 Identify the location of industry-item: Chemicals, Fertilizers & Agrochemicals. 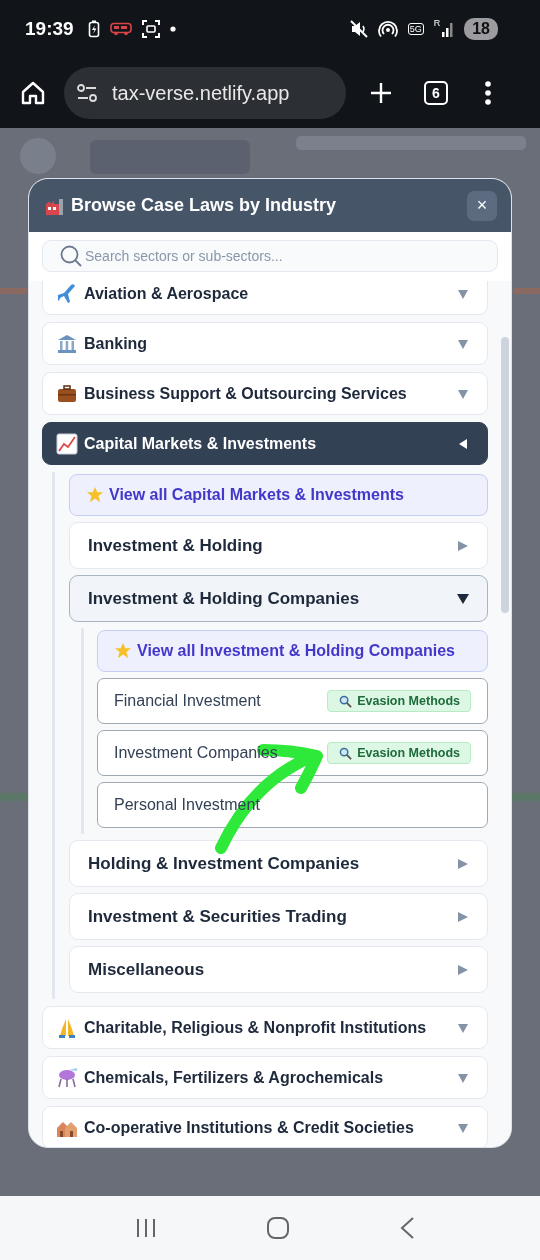
(265, 1077).